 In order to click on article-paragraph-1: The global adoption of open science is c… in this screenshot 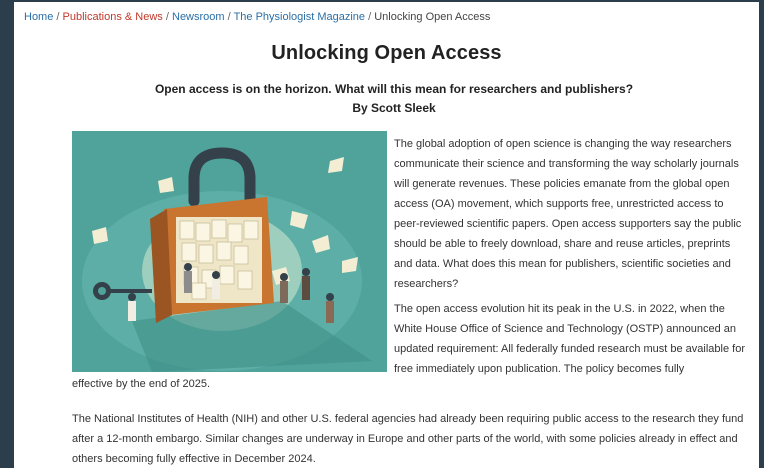, I will do `click(568, 214)`.